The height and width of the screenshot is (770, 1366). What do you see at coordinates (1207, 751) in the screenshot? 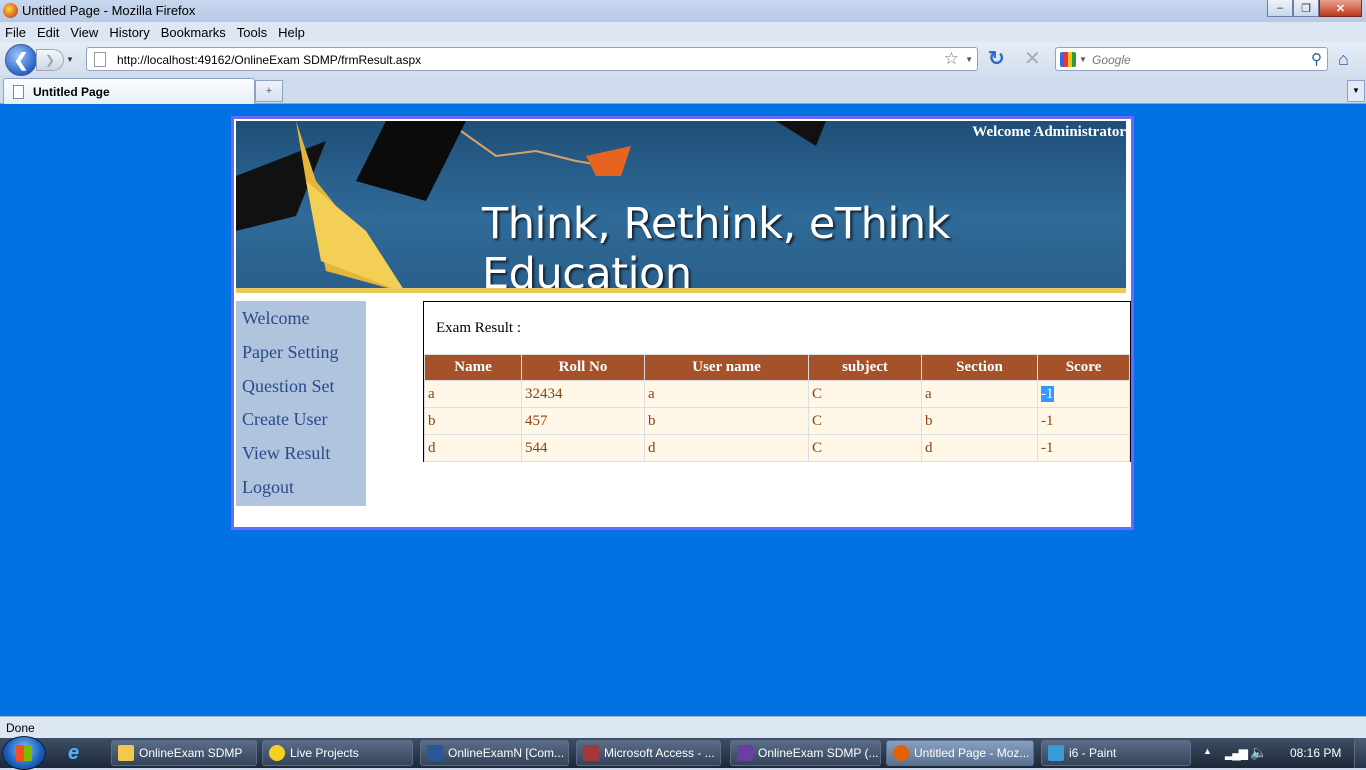
I see `show-hidden-icons-icon: ▲` at bounding box center [1207, 751].